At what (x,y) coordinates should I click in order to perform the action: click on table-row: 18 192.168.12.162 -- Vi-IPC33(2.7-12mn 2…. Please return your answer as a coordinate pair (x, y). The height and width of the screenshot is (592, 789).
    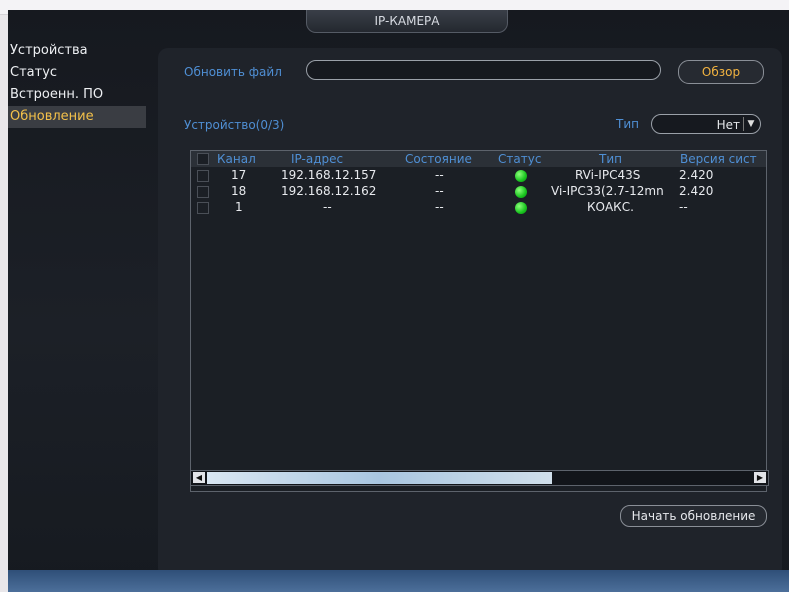
    Looking at the image, I should click on (478, 191).